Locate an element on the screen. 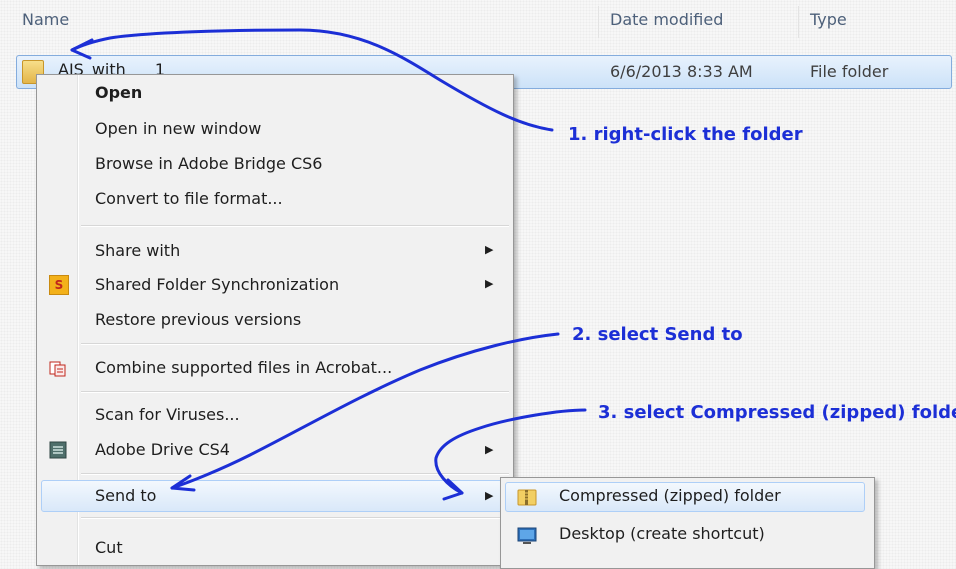 The width and height of the screenshot is (956, 569). sync-icon: S is located at coordinates (59, 285).